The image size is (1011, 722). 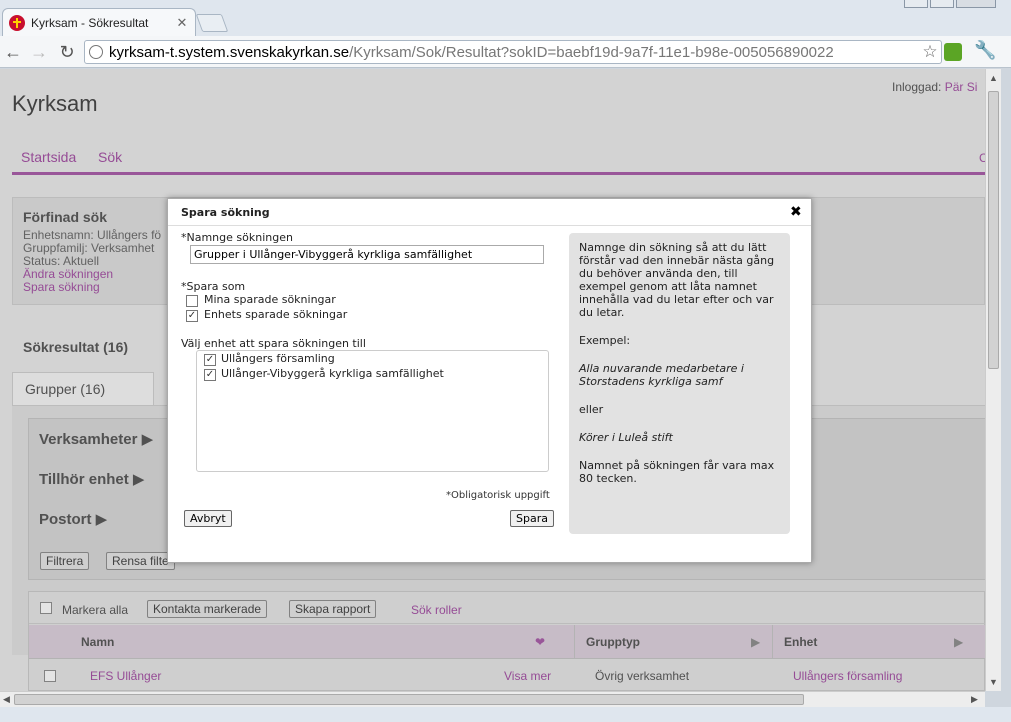 I want to click on unit-saved-searches-label: Enhets sparade sökningar, so click(x=276, y=314).